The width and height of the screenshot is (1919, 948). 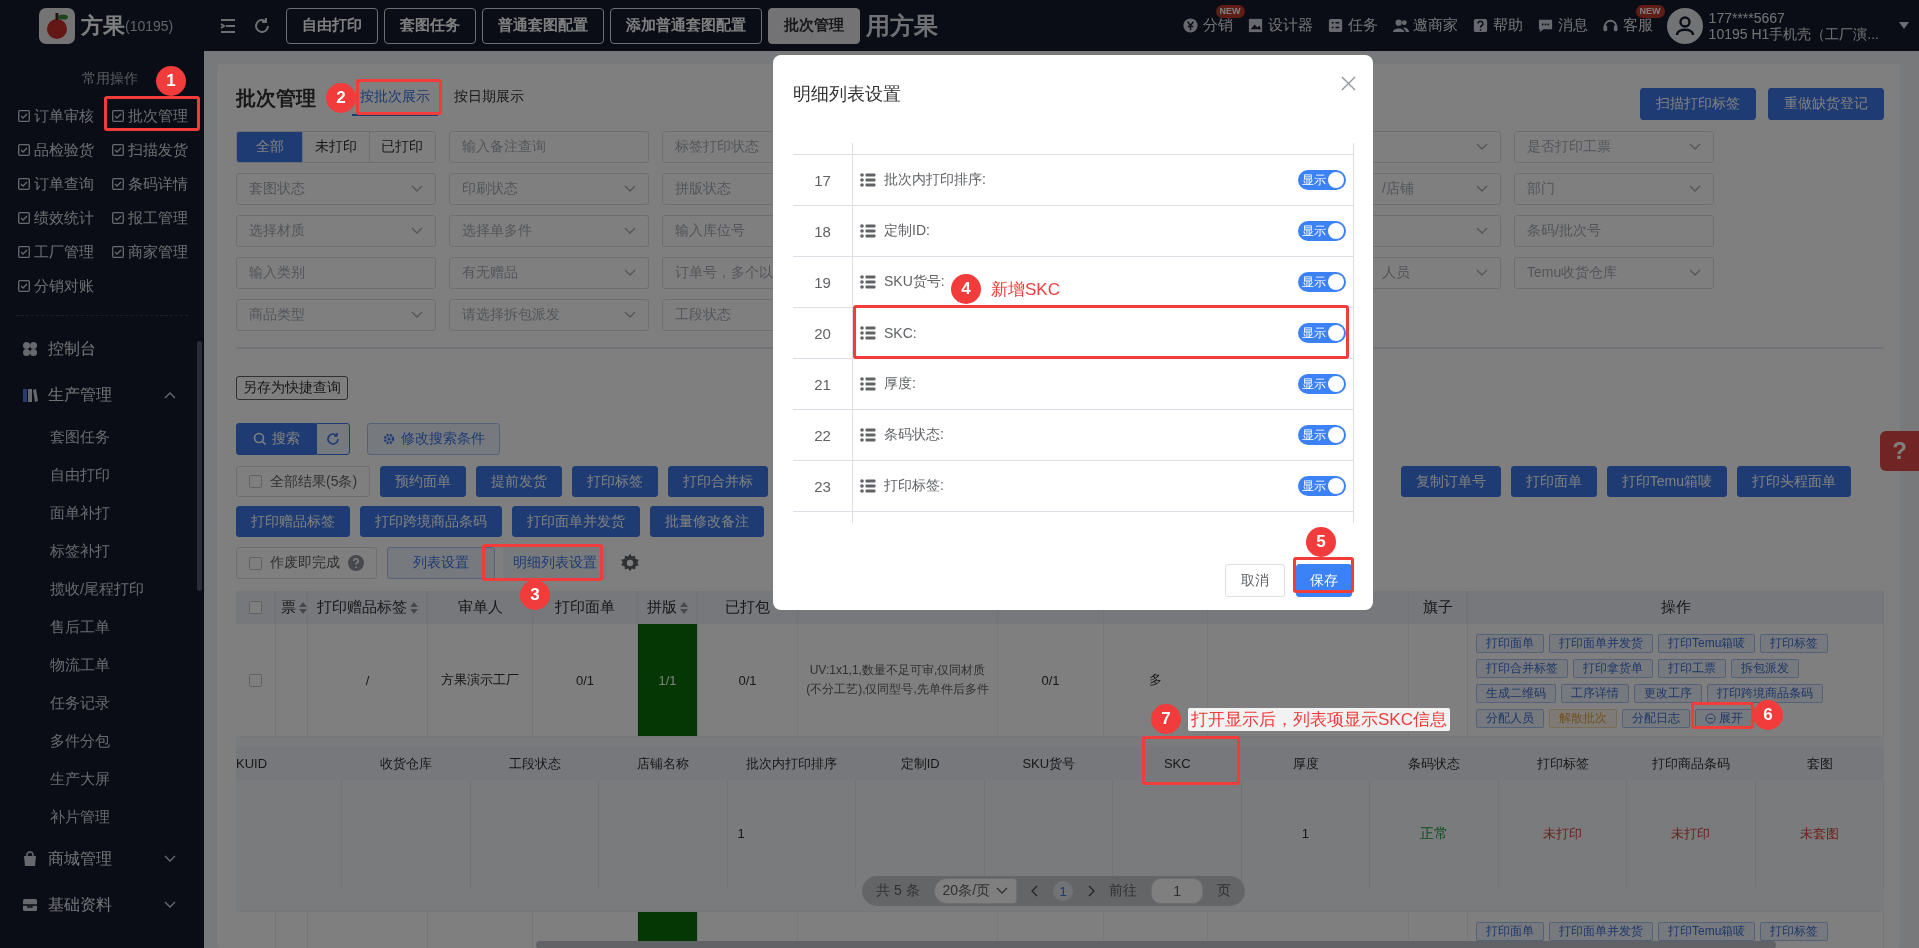 I want to click on menu-item: 基础资料, so click(x=102, y=905).